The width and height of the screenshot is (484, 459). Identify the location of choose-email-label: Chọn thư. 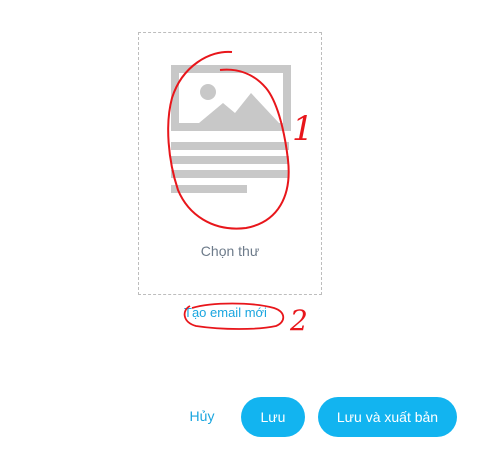
(230, 251).